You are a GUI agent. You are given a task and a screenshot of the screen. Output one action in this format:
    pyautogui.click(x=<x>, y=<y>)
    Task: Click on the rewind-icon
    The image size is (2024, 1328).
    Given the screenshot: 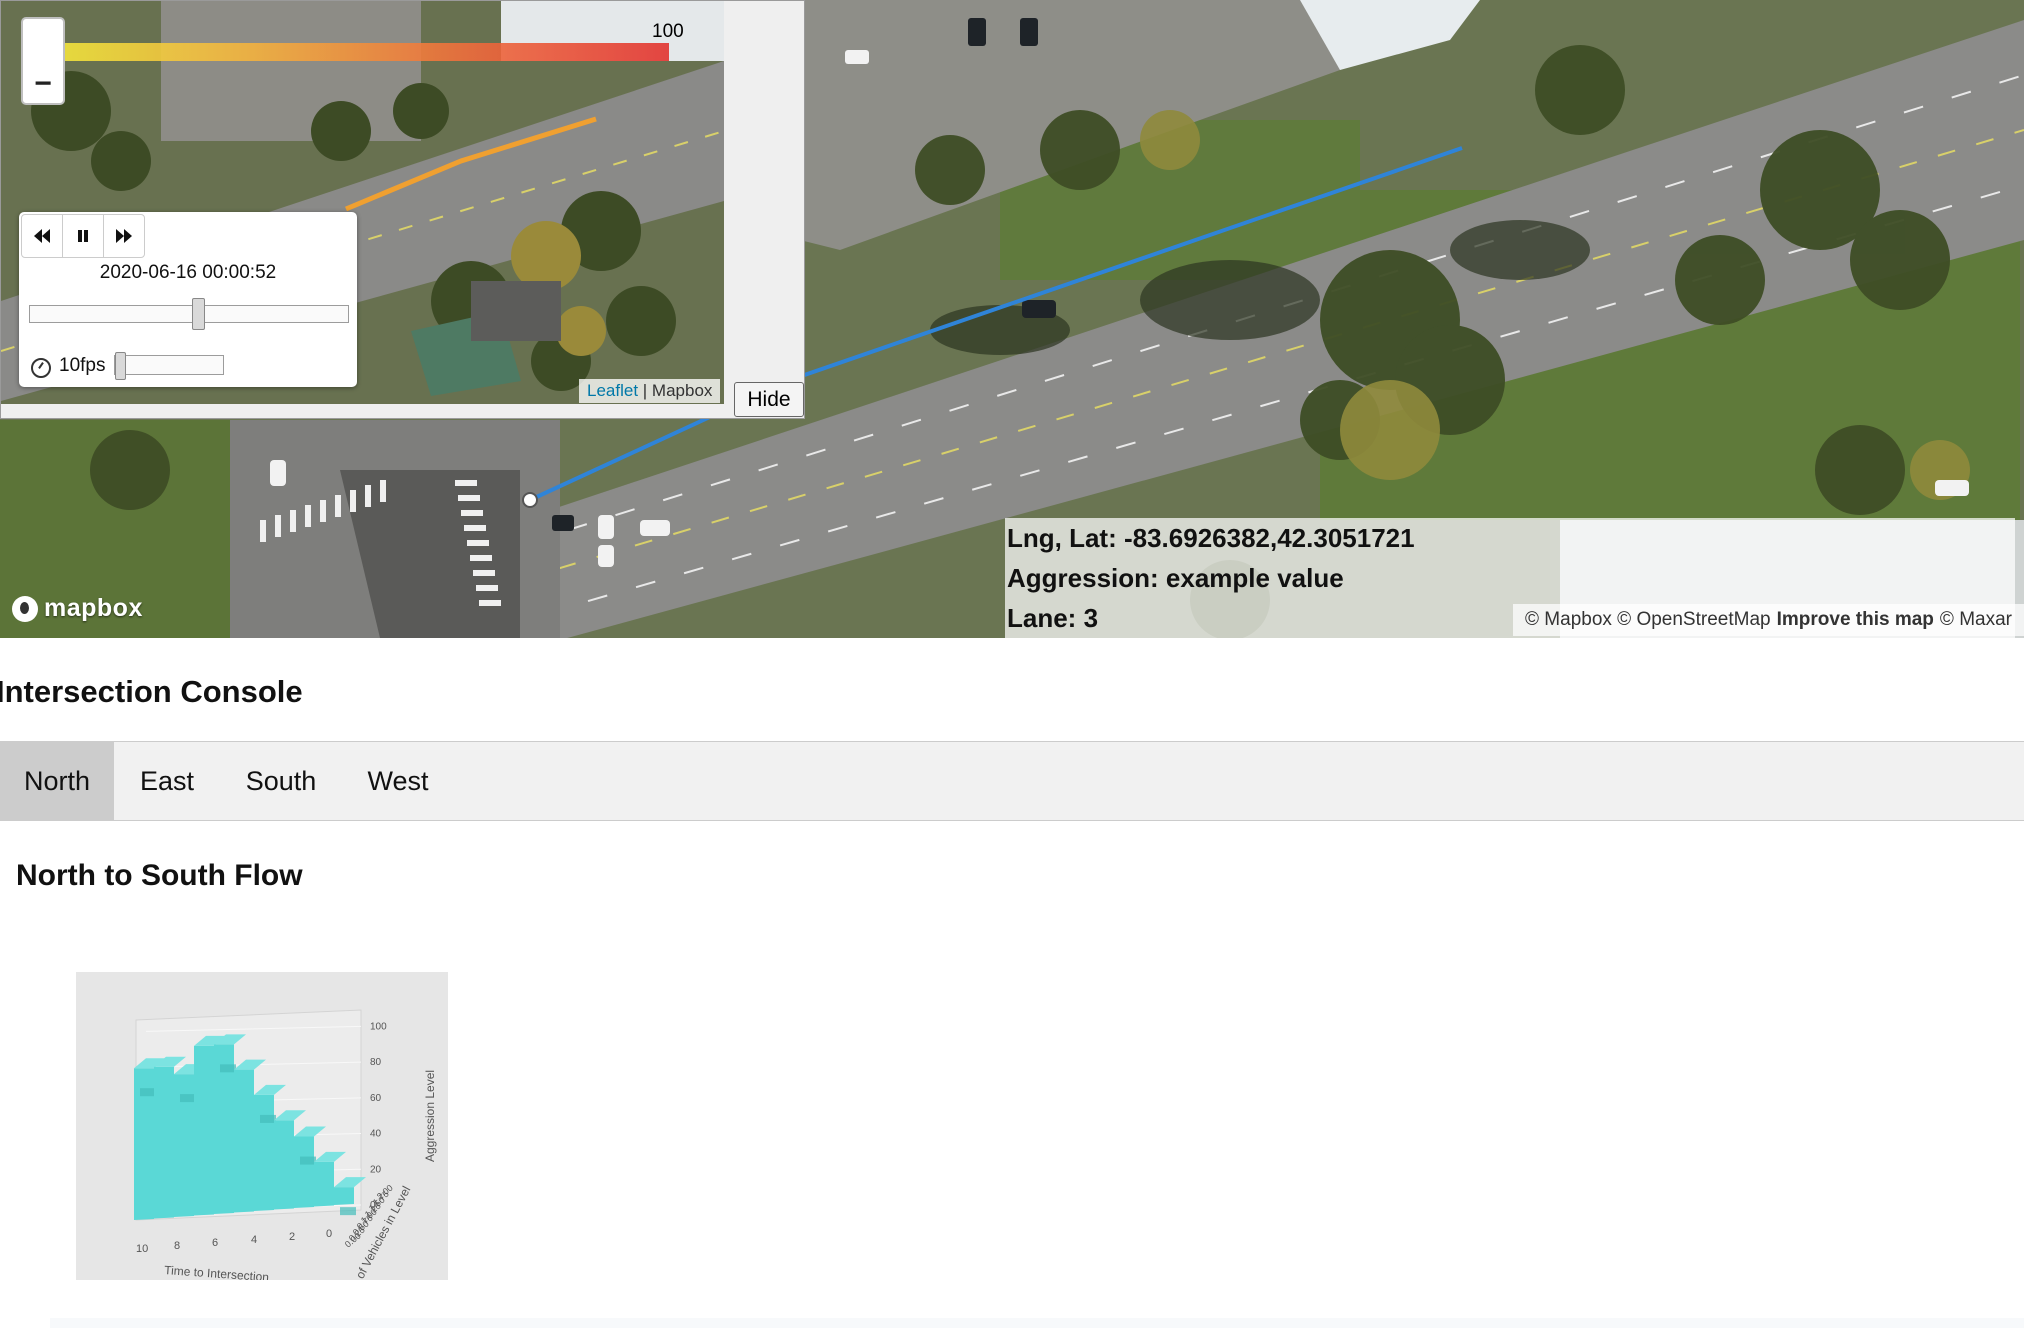 What is the action you would take?
    pyautogui.click(x=42, y=236)
    